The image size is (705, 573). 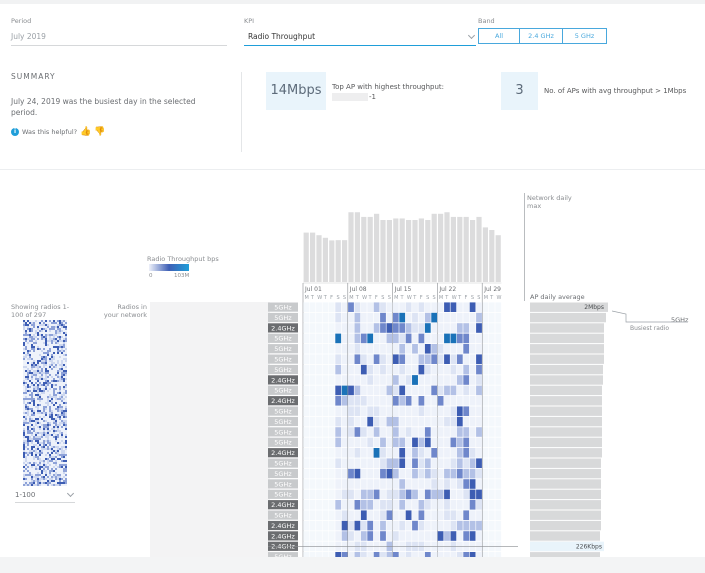 I want to click on legend-gradient, so click(x=169, y=267).